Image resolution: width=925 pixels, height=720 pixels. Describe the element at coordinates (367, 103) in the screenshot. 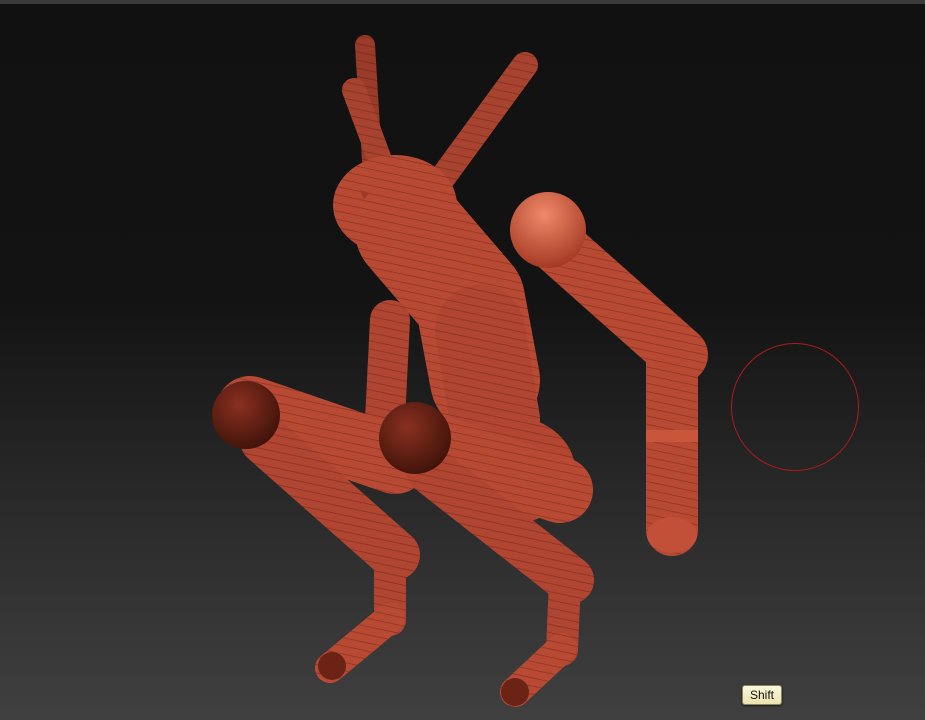

I see `horn-left` at that location.